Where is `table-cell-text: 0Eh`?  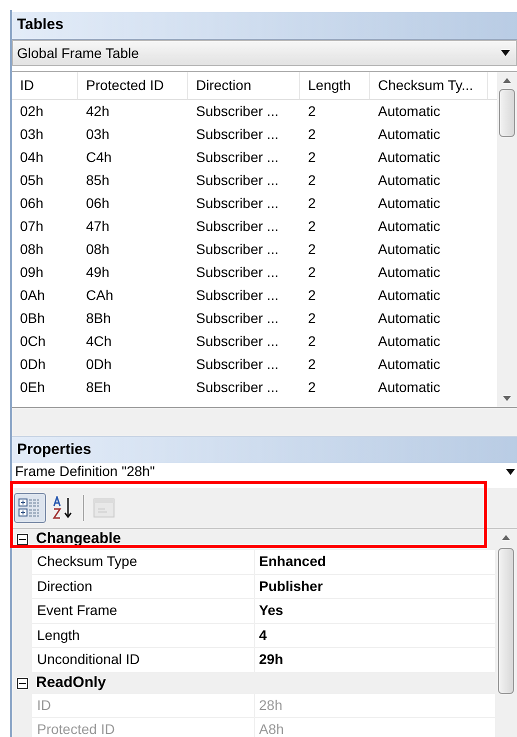 table-cell-text: 0Eh is located at coordinates (32, 387).